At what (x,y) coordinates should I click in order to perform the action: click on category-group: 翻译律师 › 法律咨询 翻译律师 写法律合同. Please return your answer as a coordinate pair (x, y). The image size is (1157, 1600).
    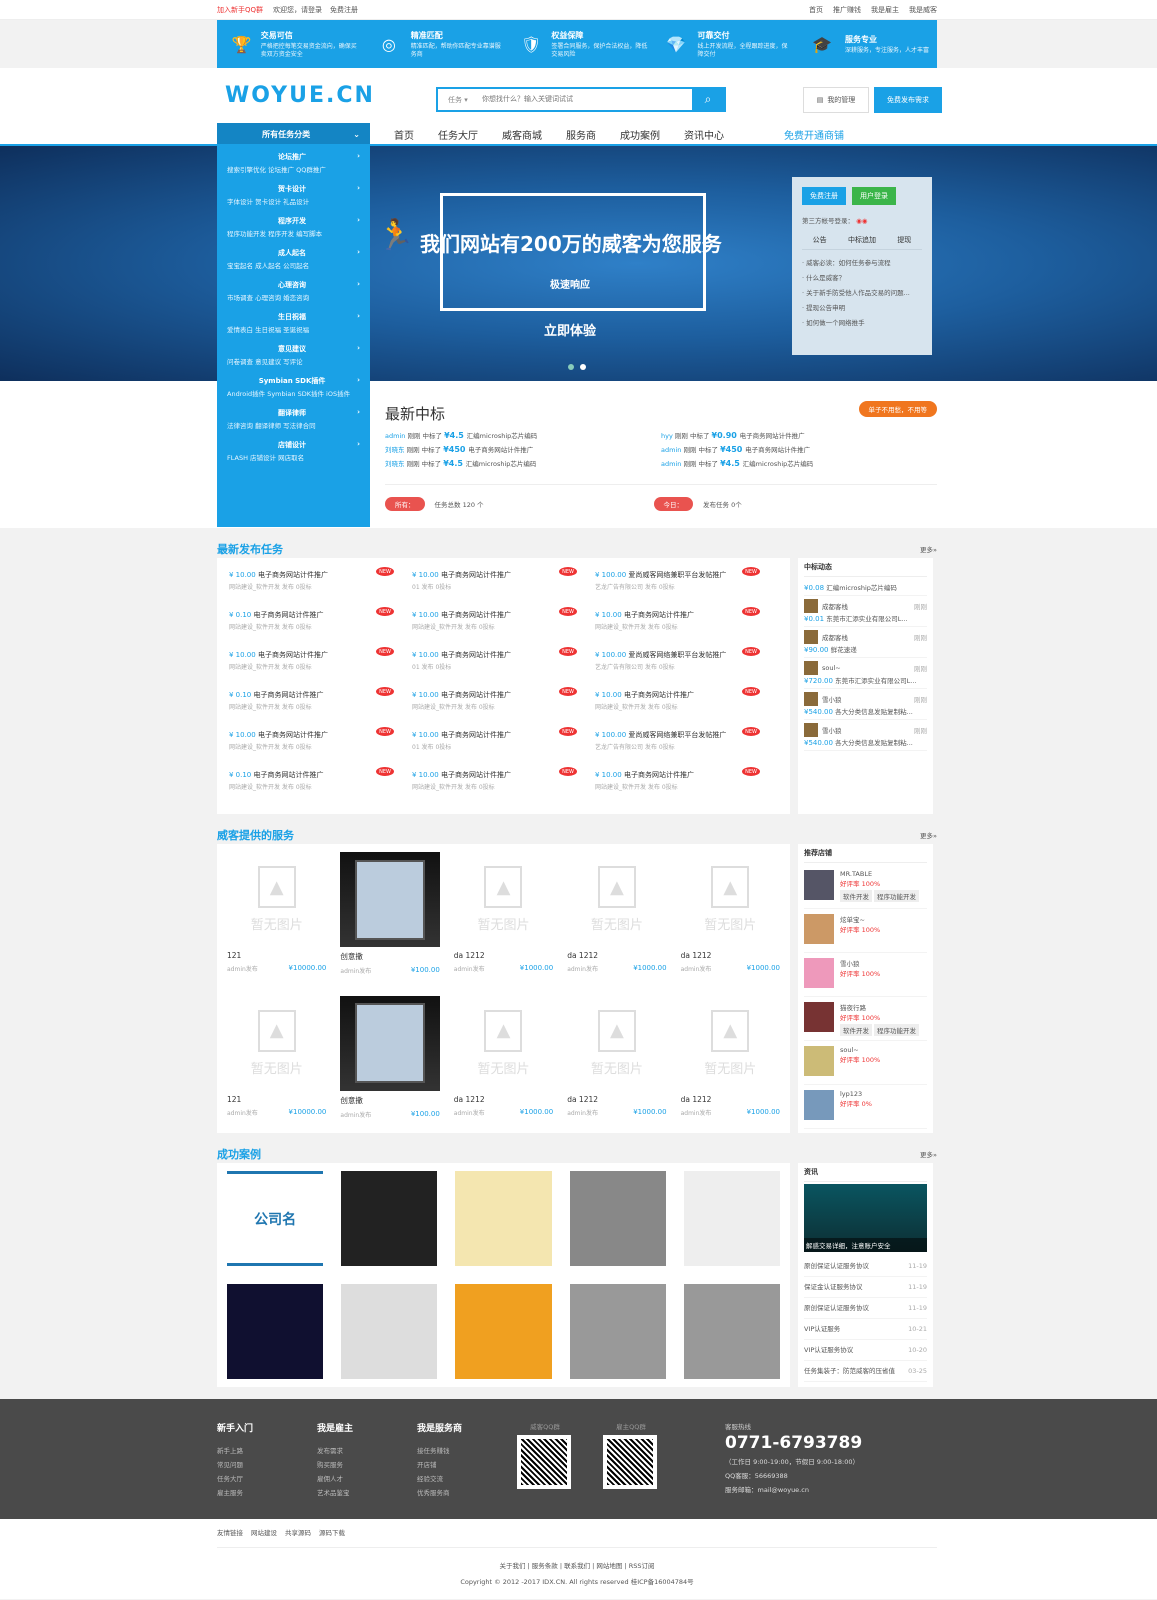
    Looking at the image, I should click on (293, 419).